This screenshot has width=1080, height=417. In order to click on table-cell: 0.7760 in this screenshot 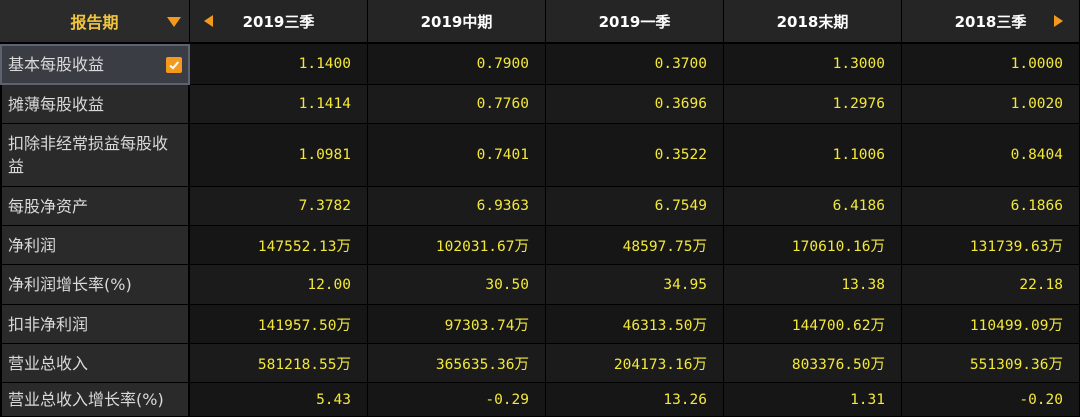, I will do `click(457, 104)`.